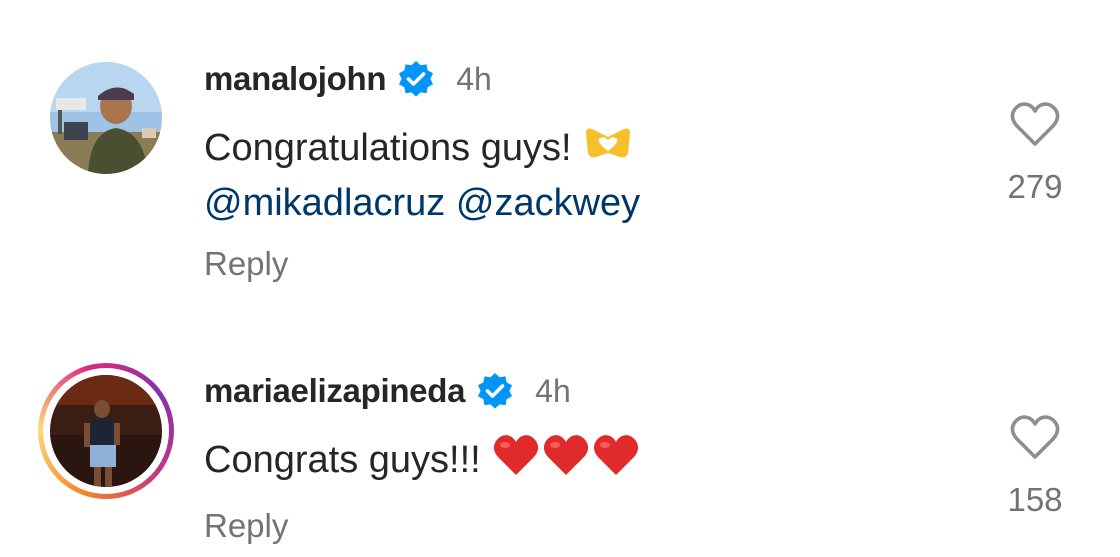  I want to click on comment-header: manalojohn 4h, so click(348, 79).